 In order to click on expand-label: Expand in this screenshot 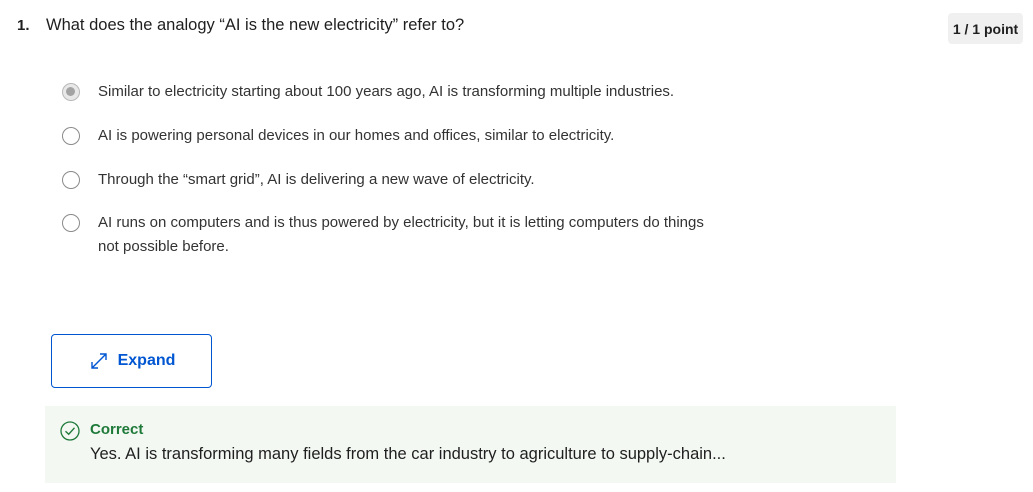, I will do `click(146, 360)`.